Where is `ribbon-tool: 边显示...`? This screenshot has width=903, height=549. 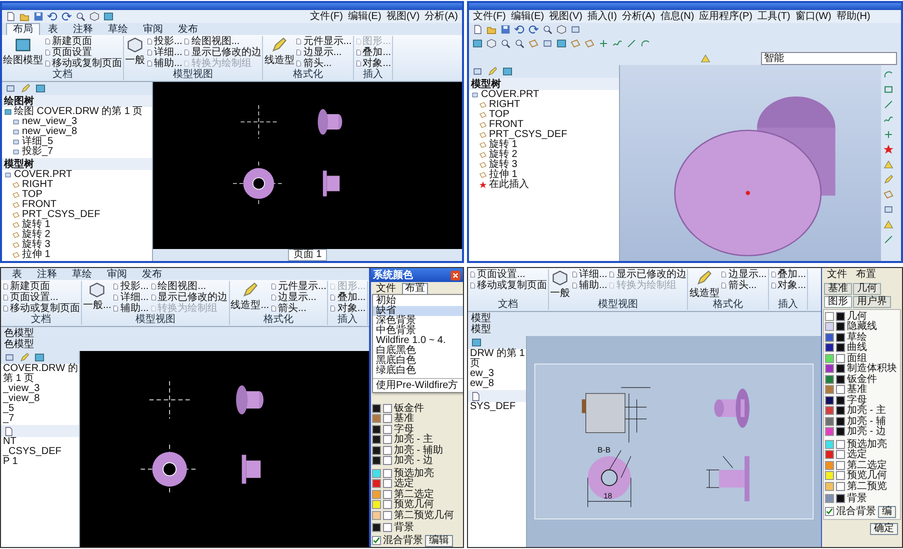
ribbon-tool: 边显示... is located at coordinates (298, 297).